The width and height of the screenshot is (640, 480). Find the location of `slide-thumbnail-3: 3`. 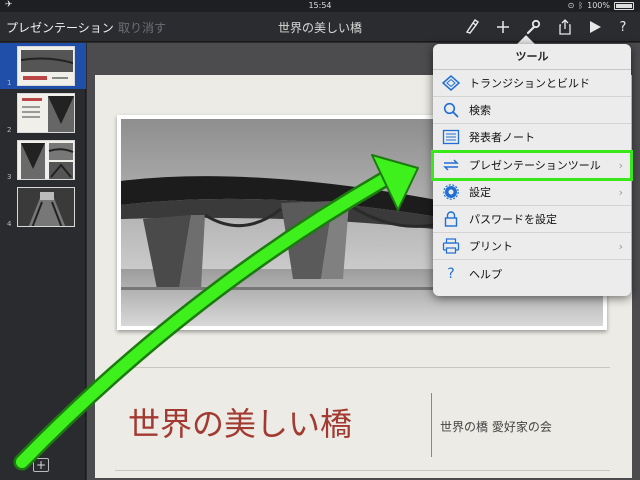

slide-thumbnail-3: 3 is located at coordinates (43, 160).